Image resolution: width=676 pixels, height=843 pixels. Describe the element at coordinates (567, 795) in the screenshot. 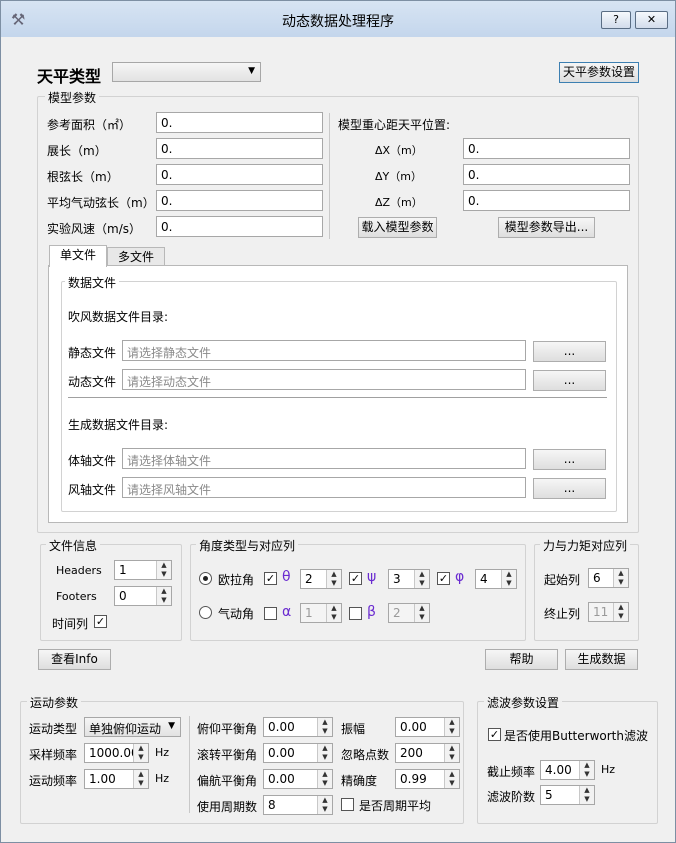

I see `filter-order-spinbox: 5 ▲ ▼` at that location.